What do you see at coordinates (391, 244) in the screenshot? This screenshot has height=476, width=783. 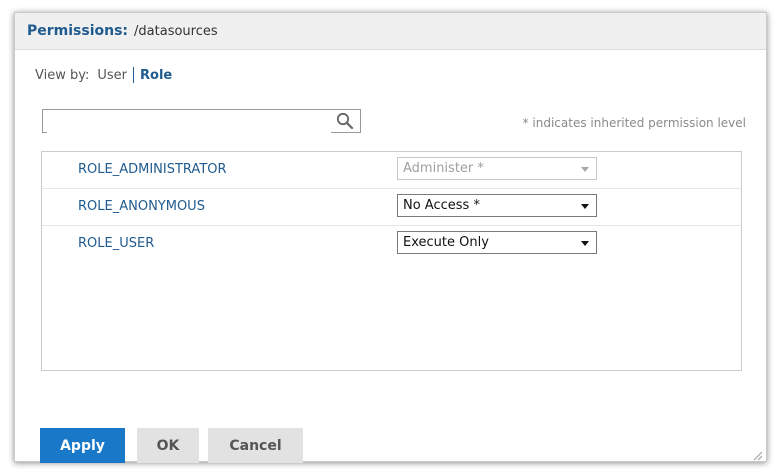 I see `role-row: ROLE_USER Execute Only` at bounding box center [391, 244].